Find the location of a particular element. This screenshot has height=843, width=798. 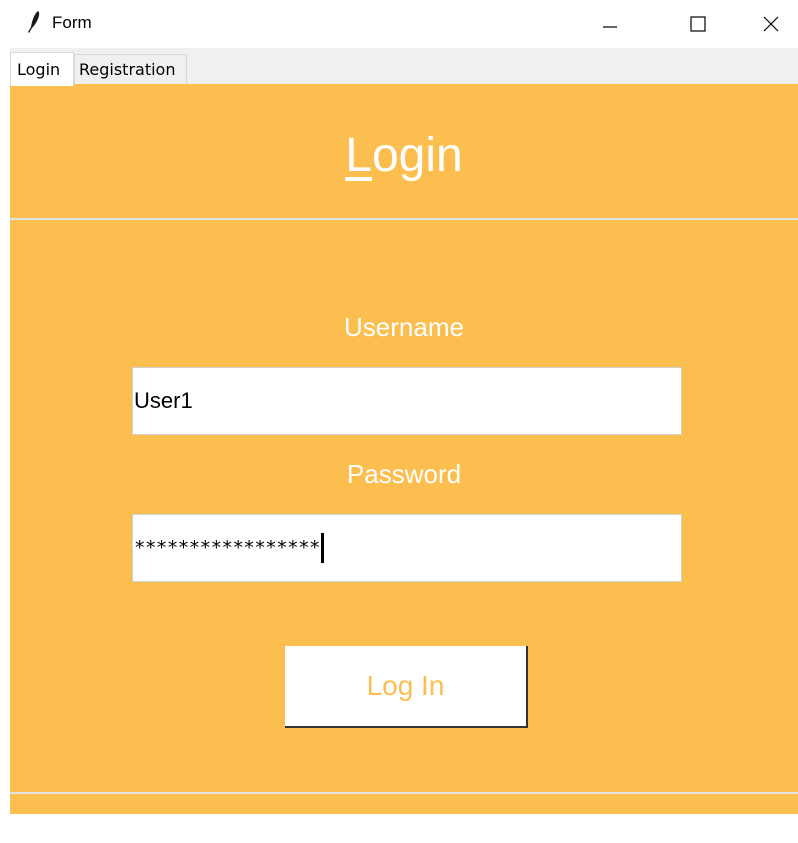

bottom-separator is located at coordinates (404, 793).